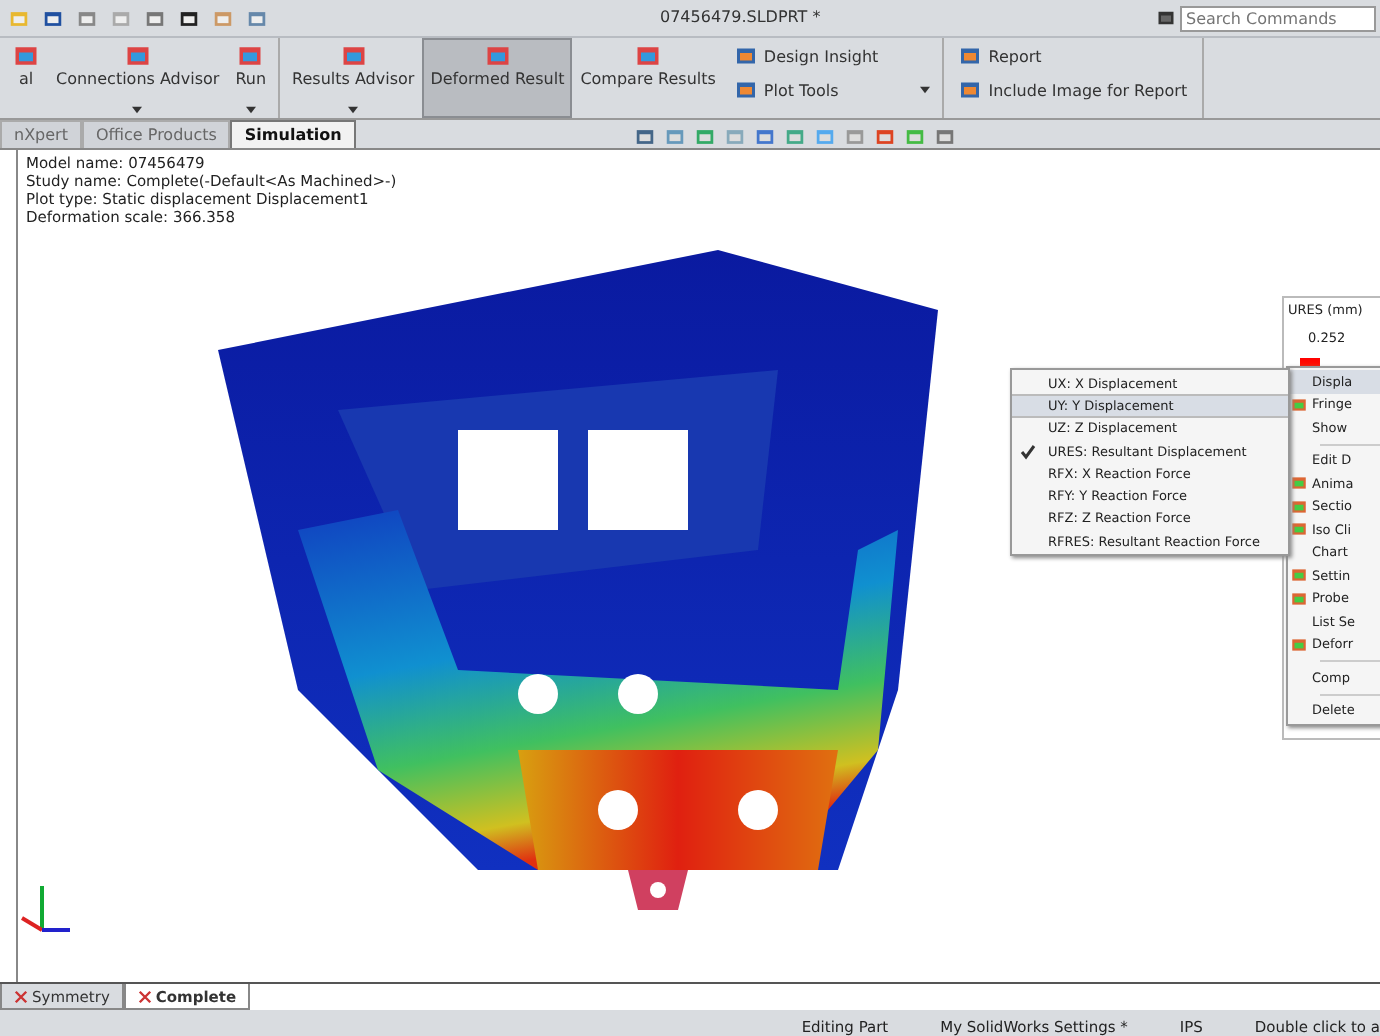 The width and height of the screenshot is (1380, 1036). Describe the element at coordinates (1000, 56) in the screenshot. I see `ribbon-button: Report` at that location.